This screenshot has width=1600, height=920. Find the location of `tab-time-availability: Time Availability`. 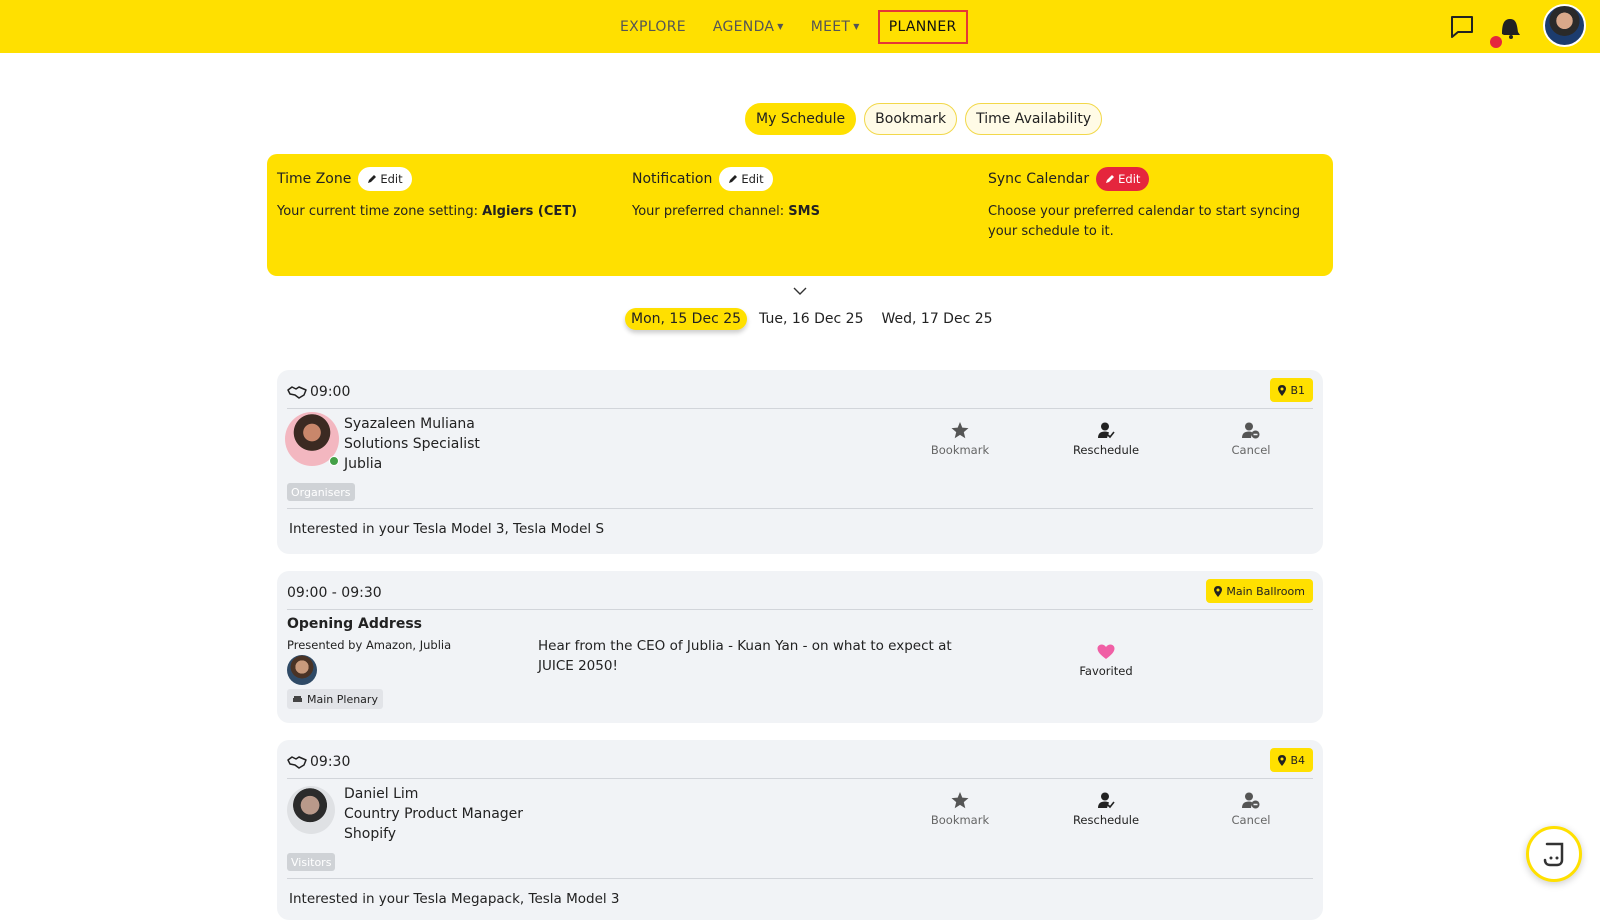

tab-time-availability: Time Availability is located at coordinates (1034, 119).